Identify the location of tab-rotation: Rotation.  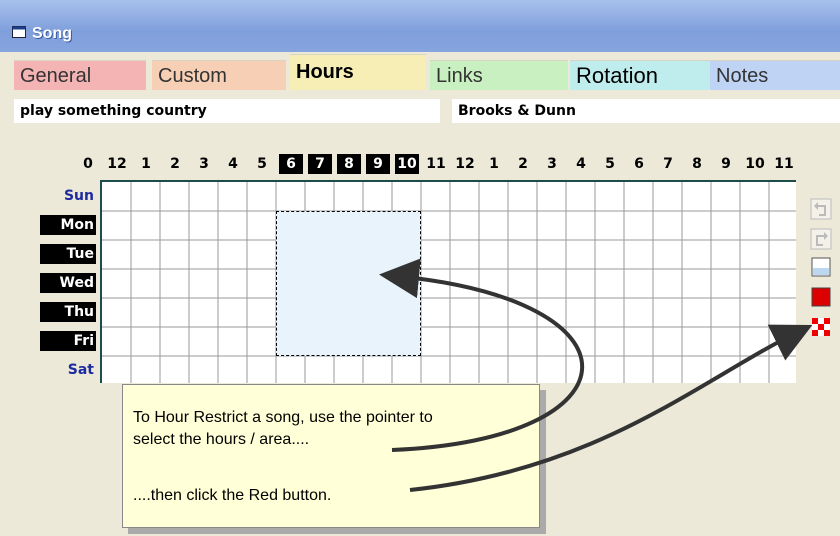
(640, 75).